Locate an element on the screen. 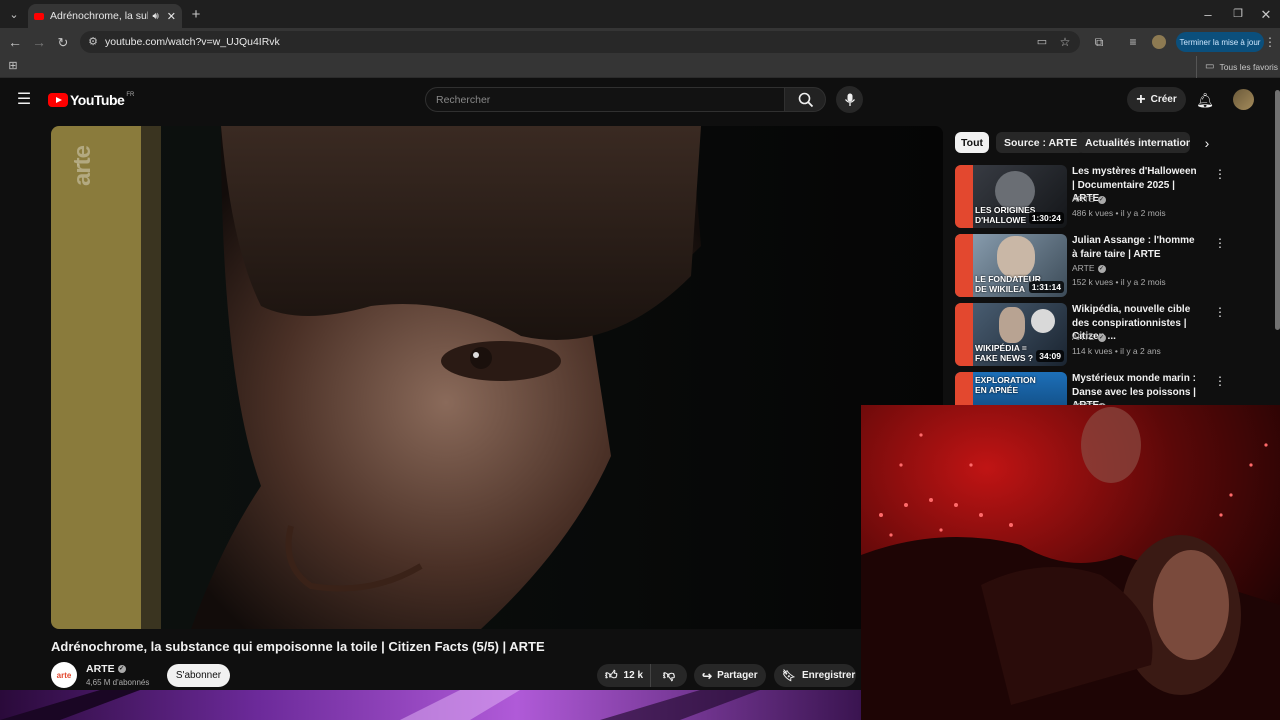 Image resolution: width=1280 pixels, height=720 pixels. wikipedia-globe-icon is located at coordinates (1043, 321).